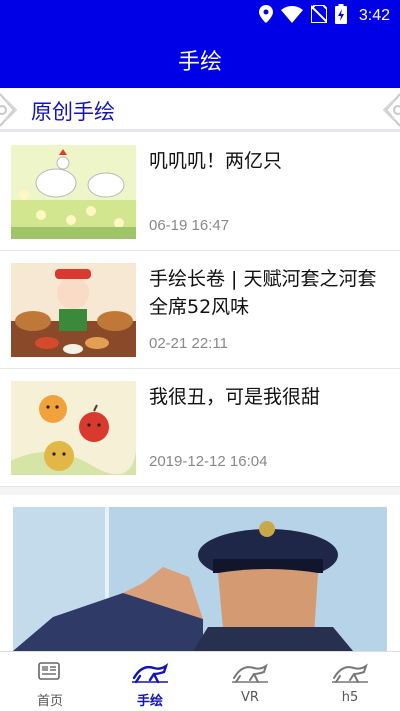  Describe the element at coordinates (350, 697) in the screenshot. I see `nav-label: h5` at that location.